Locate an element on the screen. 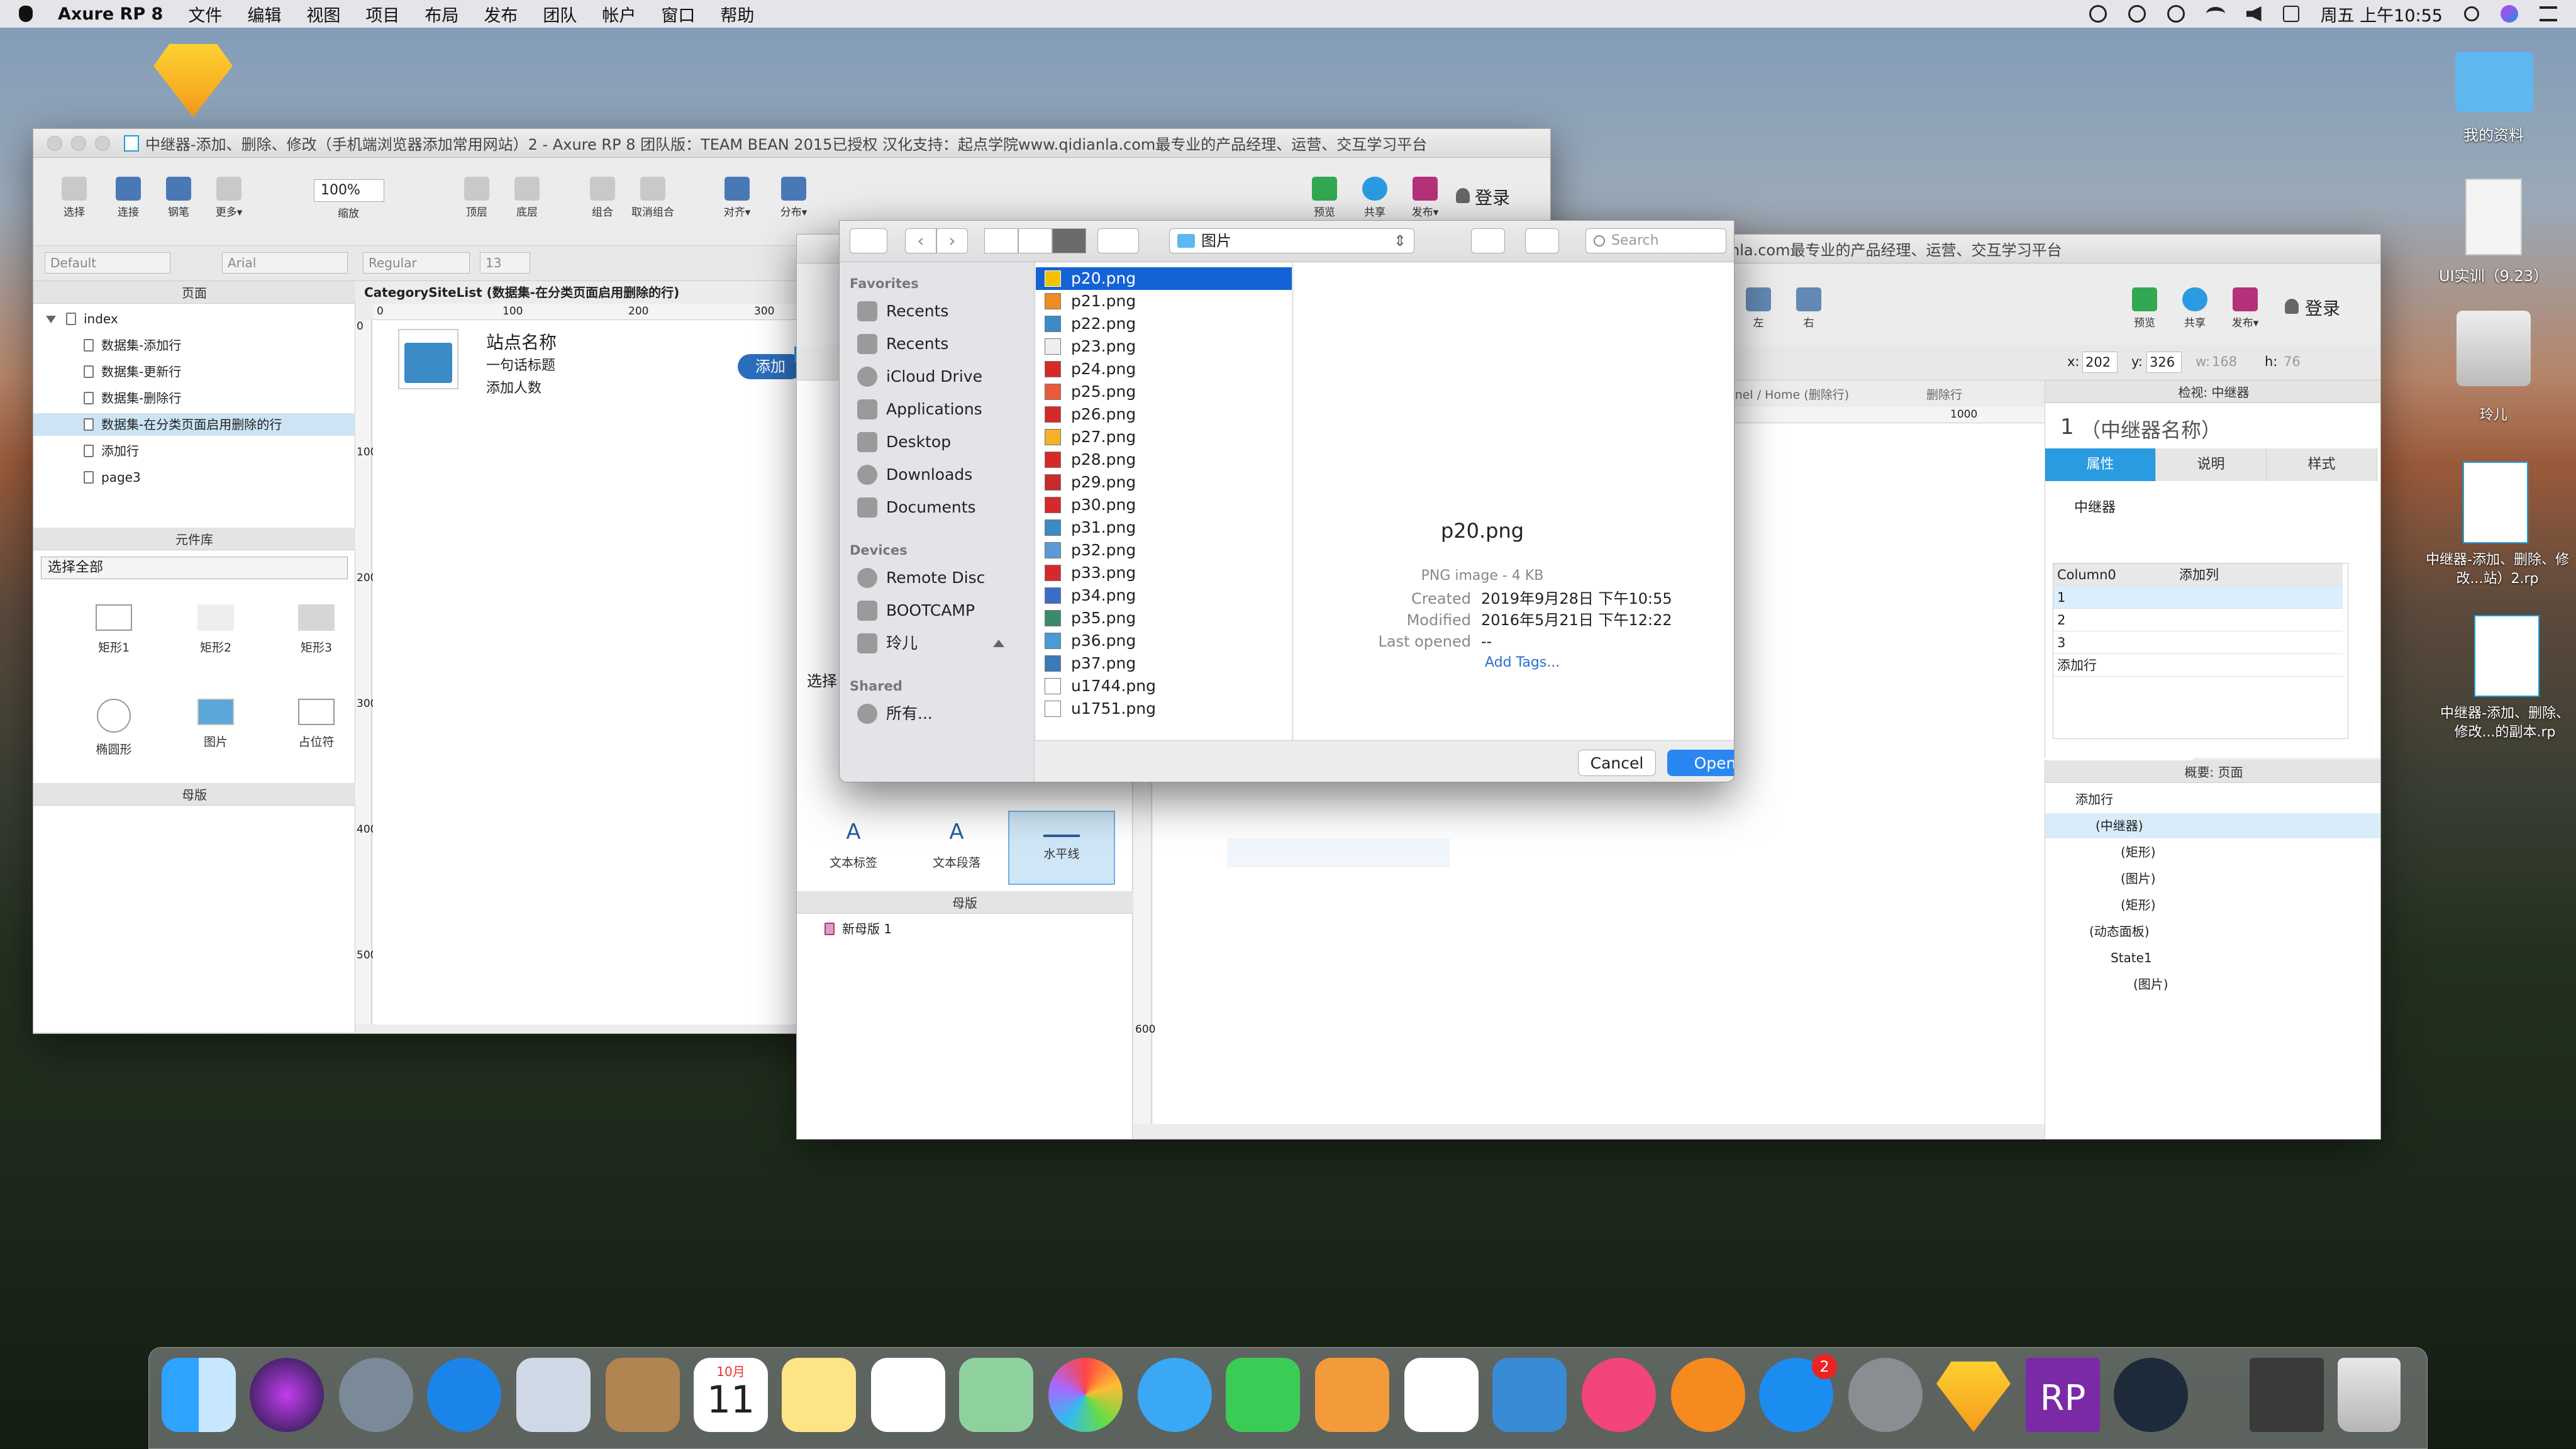  file-item: p32.png is located at coordinates (1164, 550).